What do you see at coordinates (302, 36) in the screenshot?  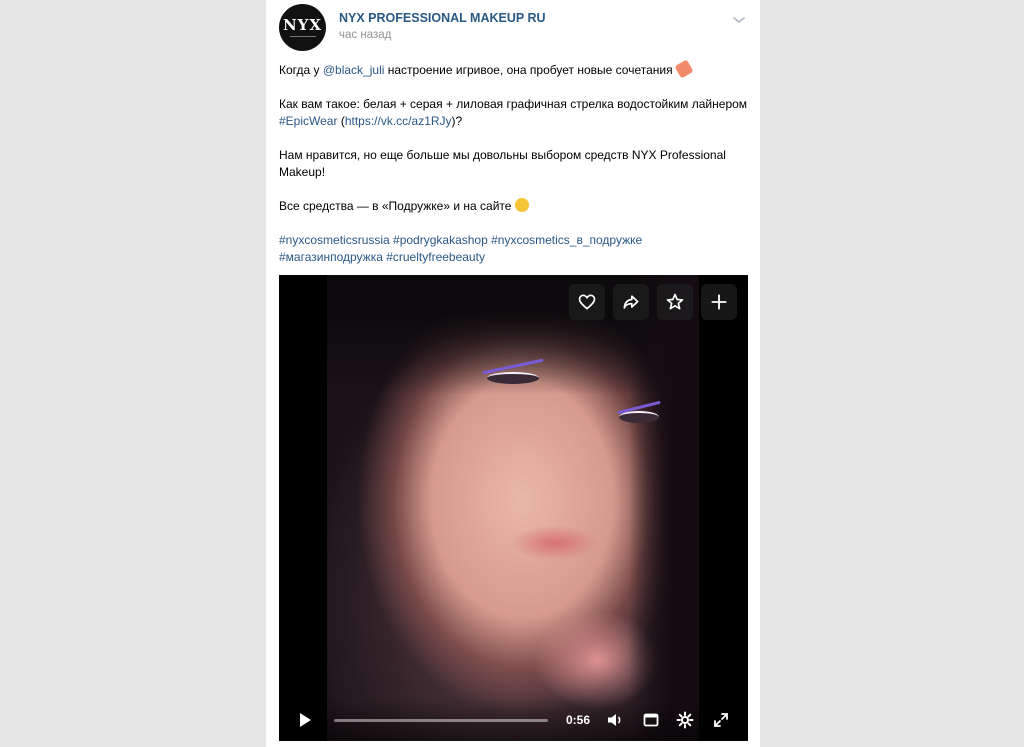 I see `avatar-underline` at bounding box center [302, 36].